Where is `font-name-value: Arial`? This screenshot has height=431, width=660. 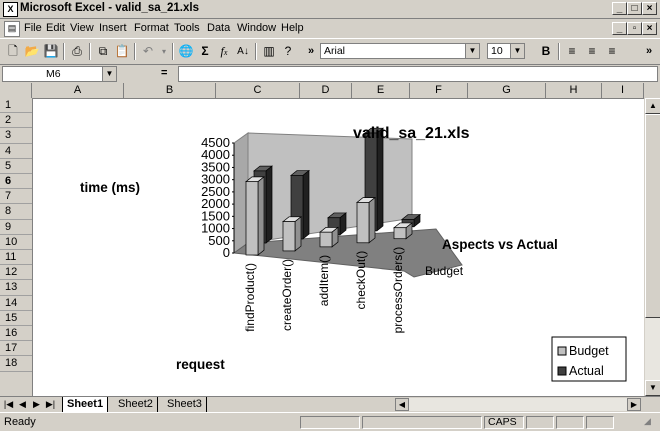
font-name-value: Arial is located at coordinates (335, 51).